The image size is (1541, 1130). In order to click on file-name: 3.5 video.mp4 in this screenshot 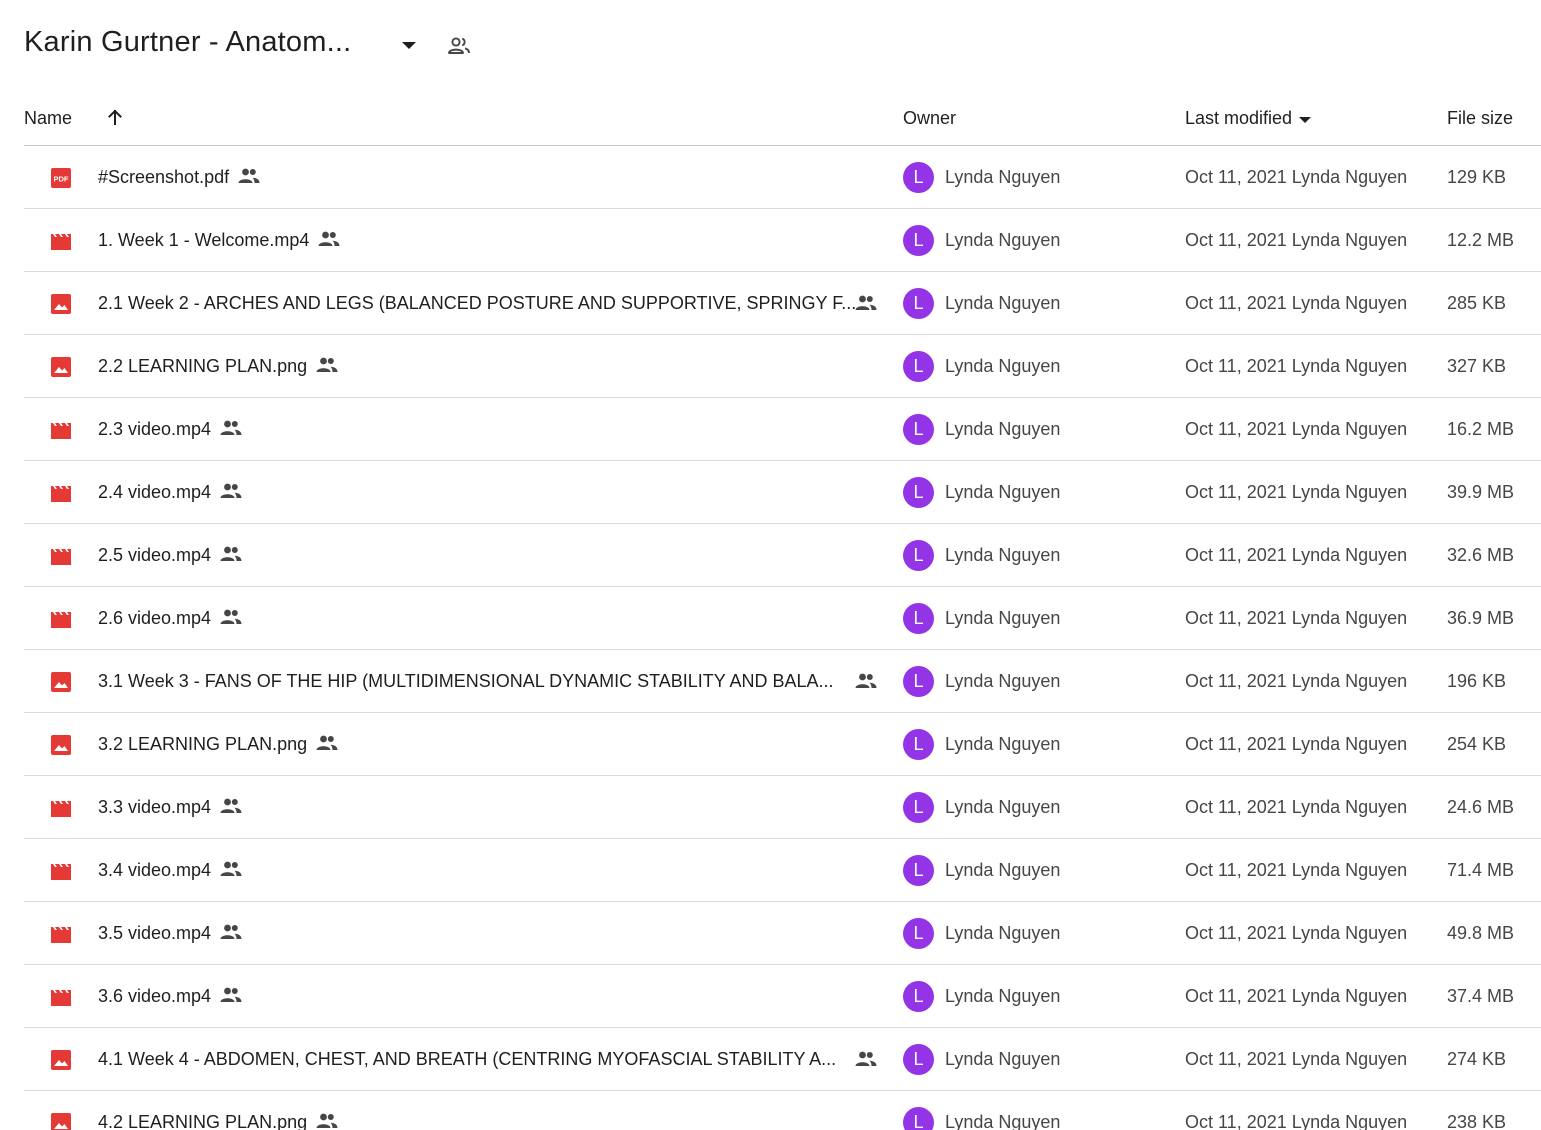, I will do `click(170, 933)`.